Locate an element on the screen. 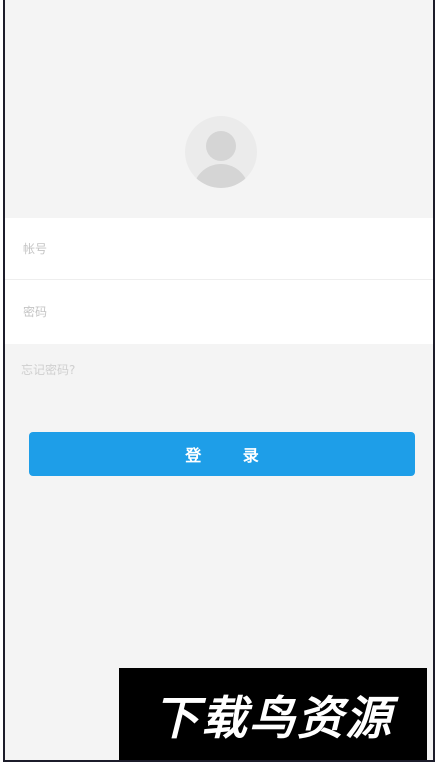  watermark-text: 下载鸟资源 is located at coordinates (273, 717).